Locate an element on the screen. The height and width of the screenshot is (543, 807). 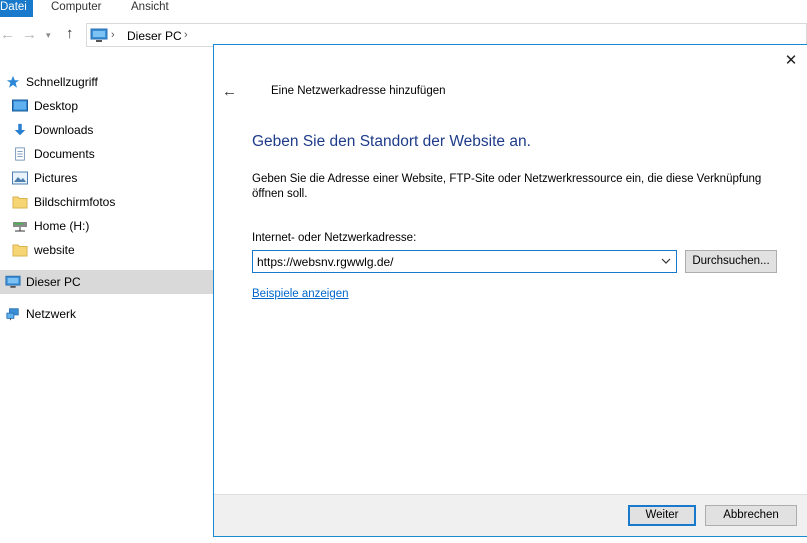
nav-item-label: Bildschirmfotos is located at coordinates (75, 202).